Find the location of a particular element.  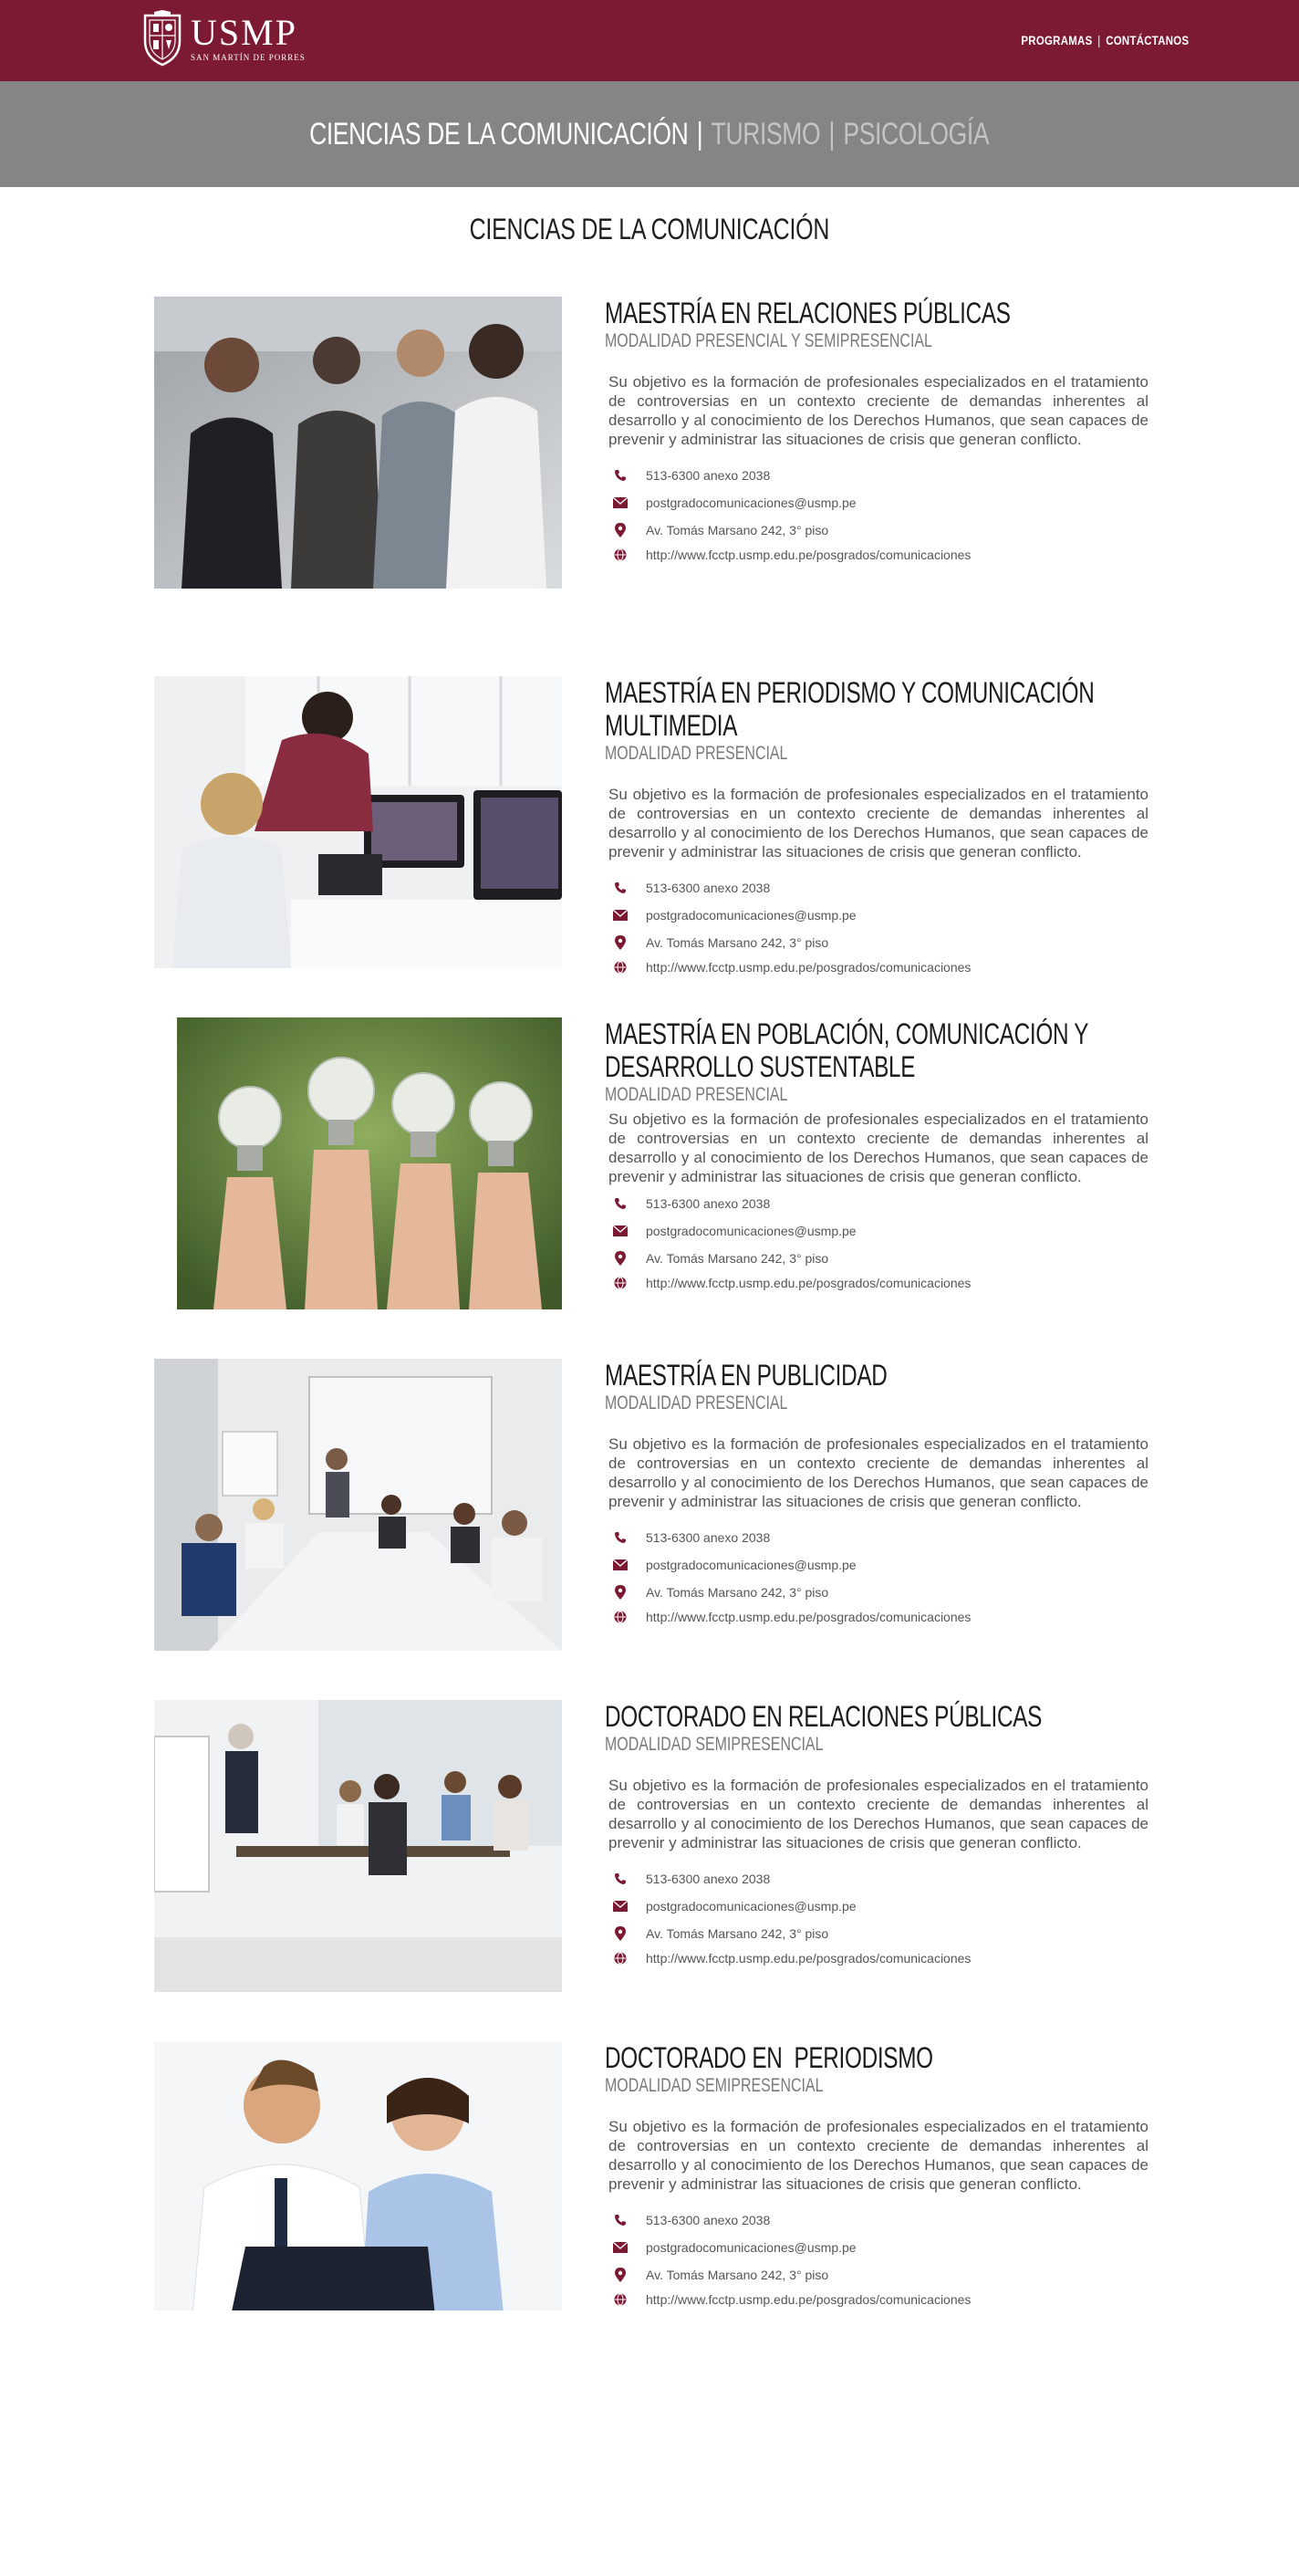

team-photo is located at coordinates (358, 443).